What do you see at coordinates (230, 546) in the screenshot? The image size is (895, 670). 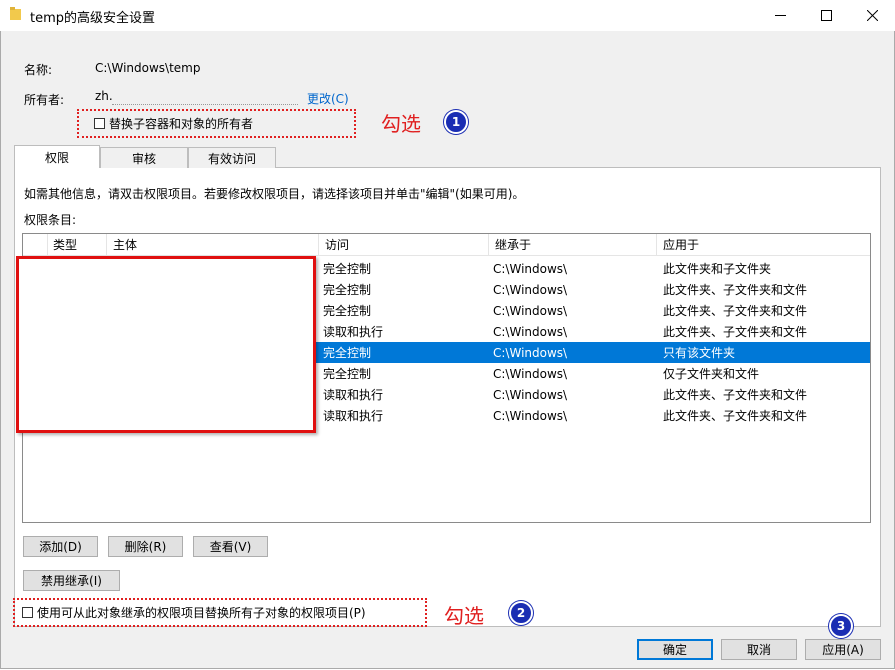 I see `view-button: 查看(V)` at bounding box center [230, 546].